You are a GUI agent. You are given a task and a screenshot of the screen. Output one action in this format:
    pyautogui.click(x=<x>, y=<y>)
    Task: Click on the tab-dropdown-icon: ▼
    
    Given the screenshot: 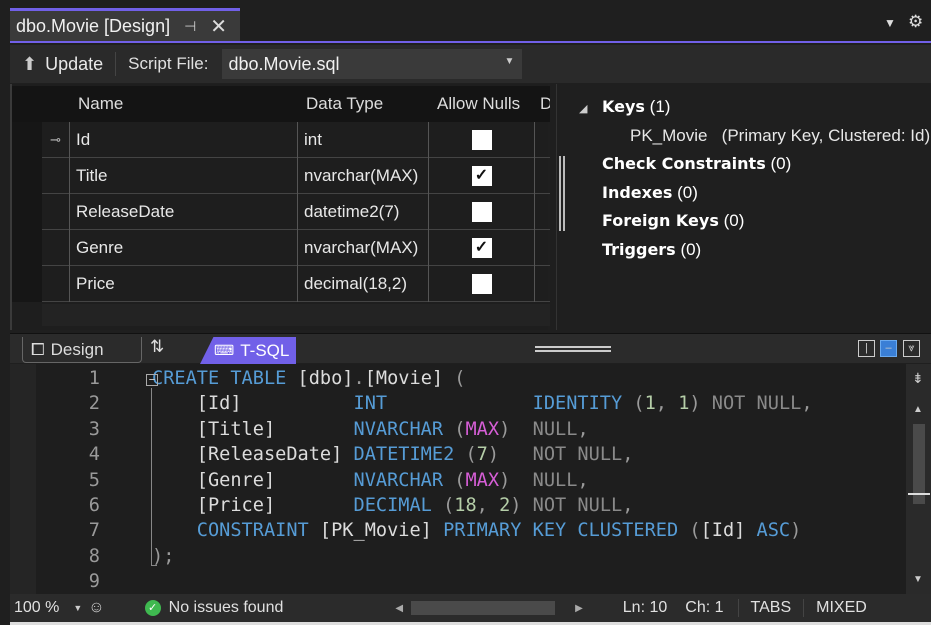 What is the action you would take?
    pyautogui.click(x=890, y=23)
    